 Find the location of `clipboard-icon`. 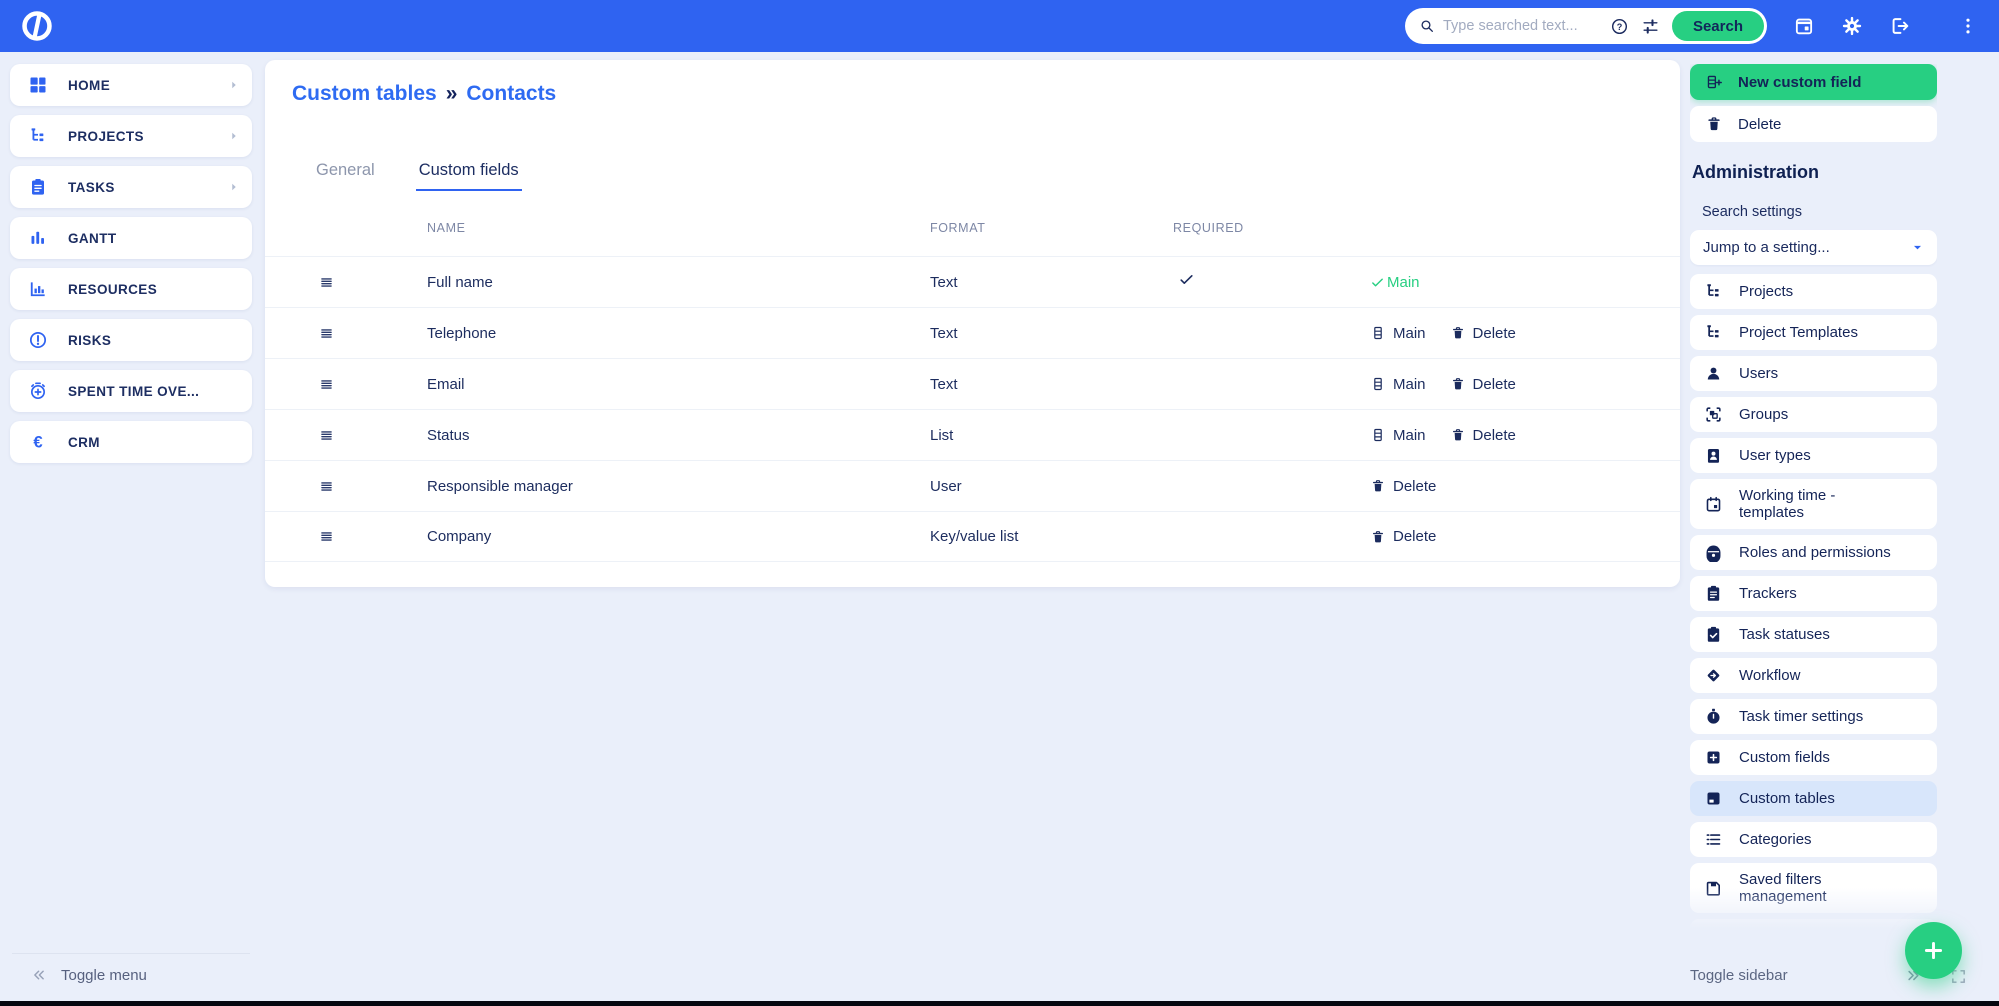

clipboard-icon is located at coordinates (1713, 593).